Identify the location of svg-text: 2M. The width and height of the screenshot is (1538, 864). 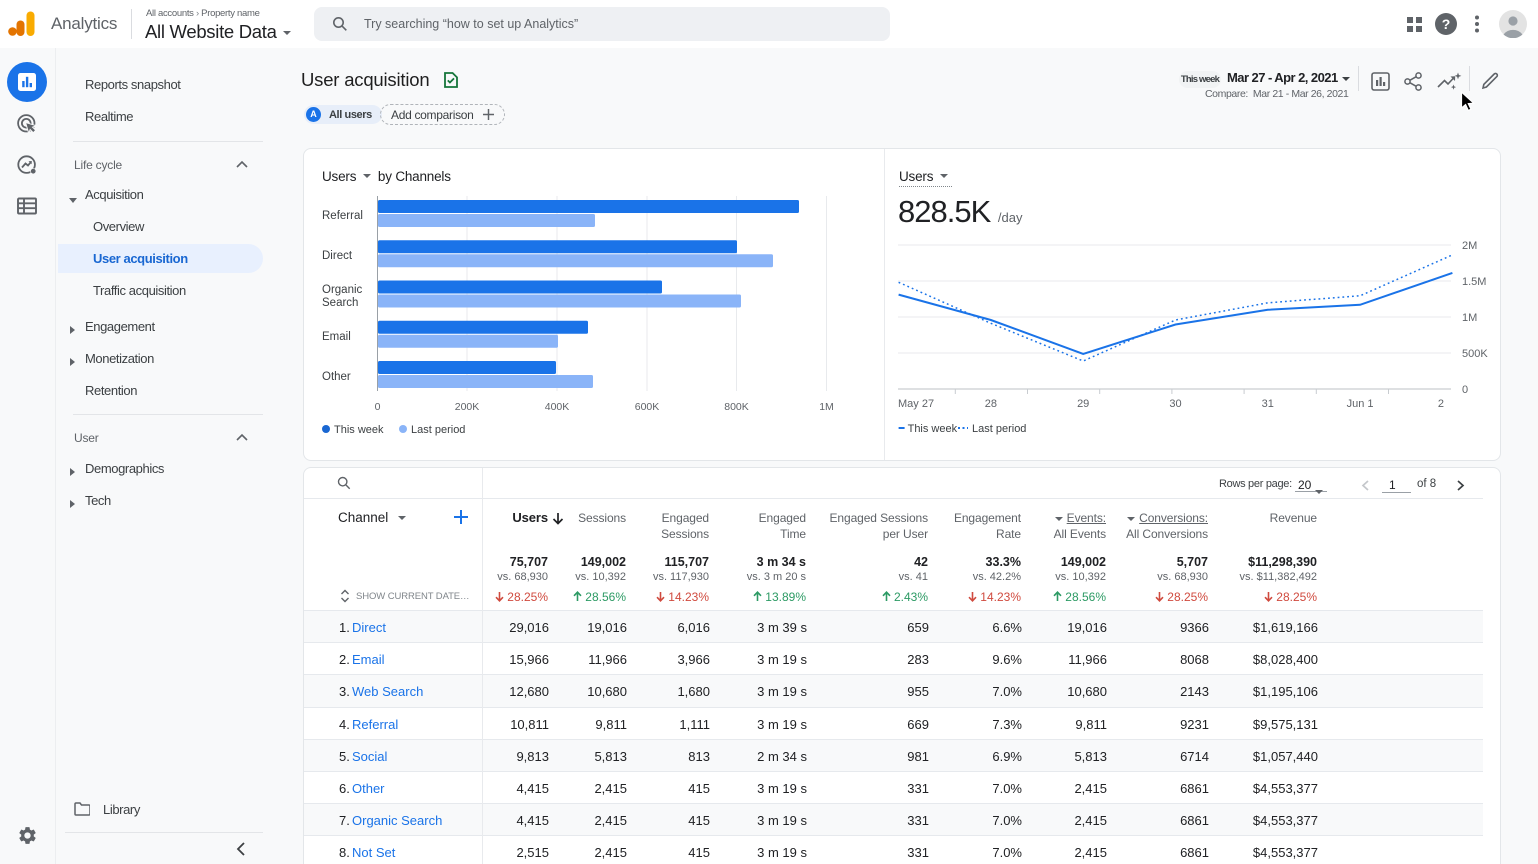
(1469, 246).